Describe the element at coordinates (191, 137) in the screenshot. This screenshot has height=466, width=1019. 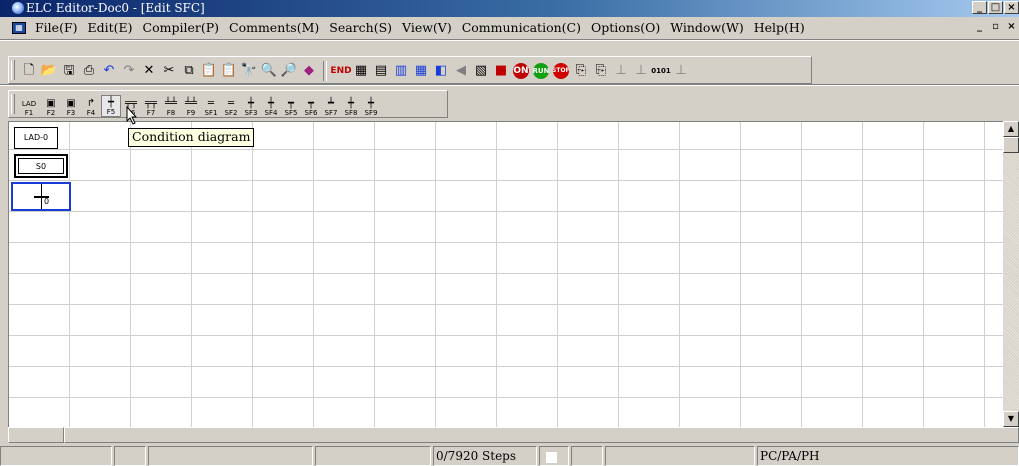
I see `tooltip: Condition diagram` at that location.